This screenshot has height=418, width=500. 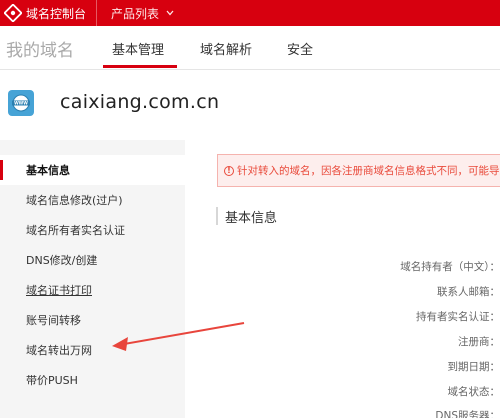 I want to click on section-title-bar, so click(x=217, y=216).